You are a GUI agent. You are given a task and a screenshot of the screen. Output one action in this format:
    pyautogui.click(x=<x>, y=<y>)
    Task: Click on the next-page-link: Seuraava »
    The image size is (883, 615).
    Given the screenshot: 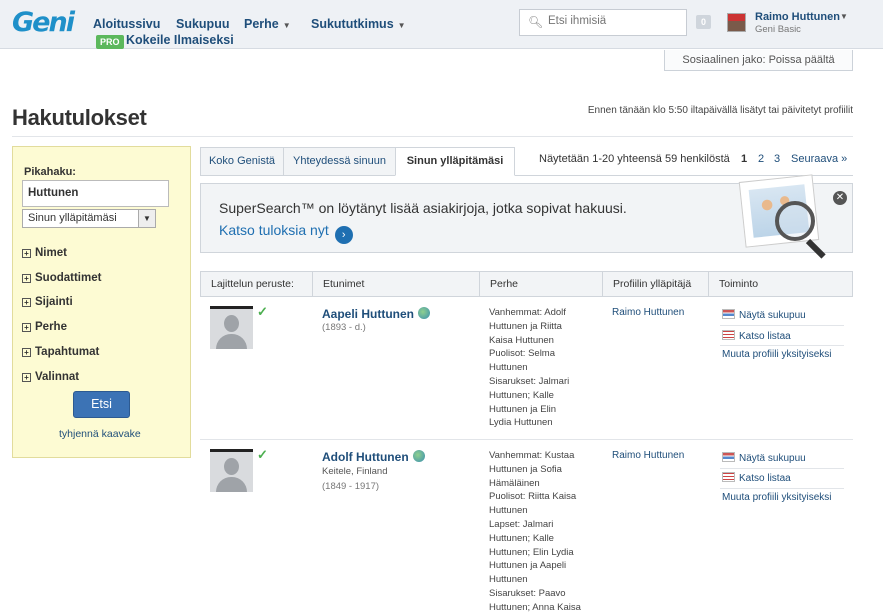 What is the action you would take?
    pyautogui.click(x=819, y=159)
    